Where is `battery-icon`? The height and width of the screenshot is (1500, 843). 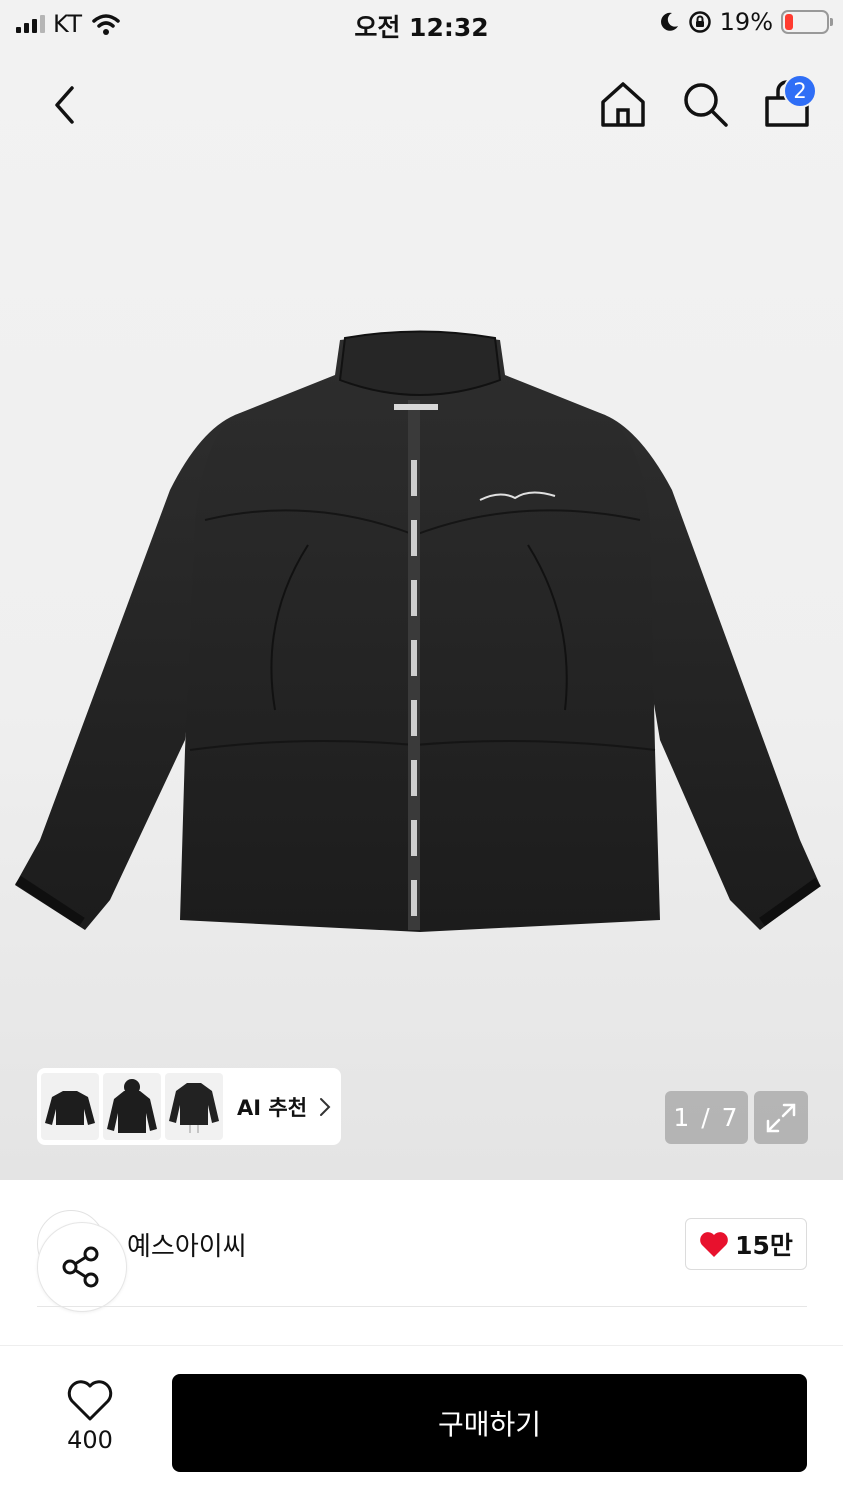
battery-icon is located at coordinates (807, 22).